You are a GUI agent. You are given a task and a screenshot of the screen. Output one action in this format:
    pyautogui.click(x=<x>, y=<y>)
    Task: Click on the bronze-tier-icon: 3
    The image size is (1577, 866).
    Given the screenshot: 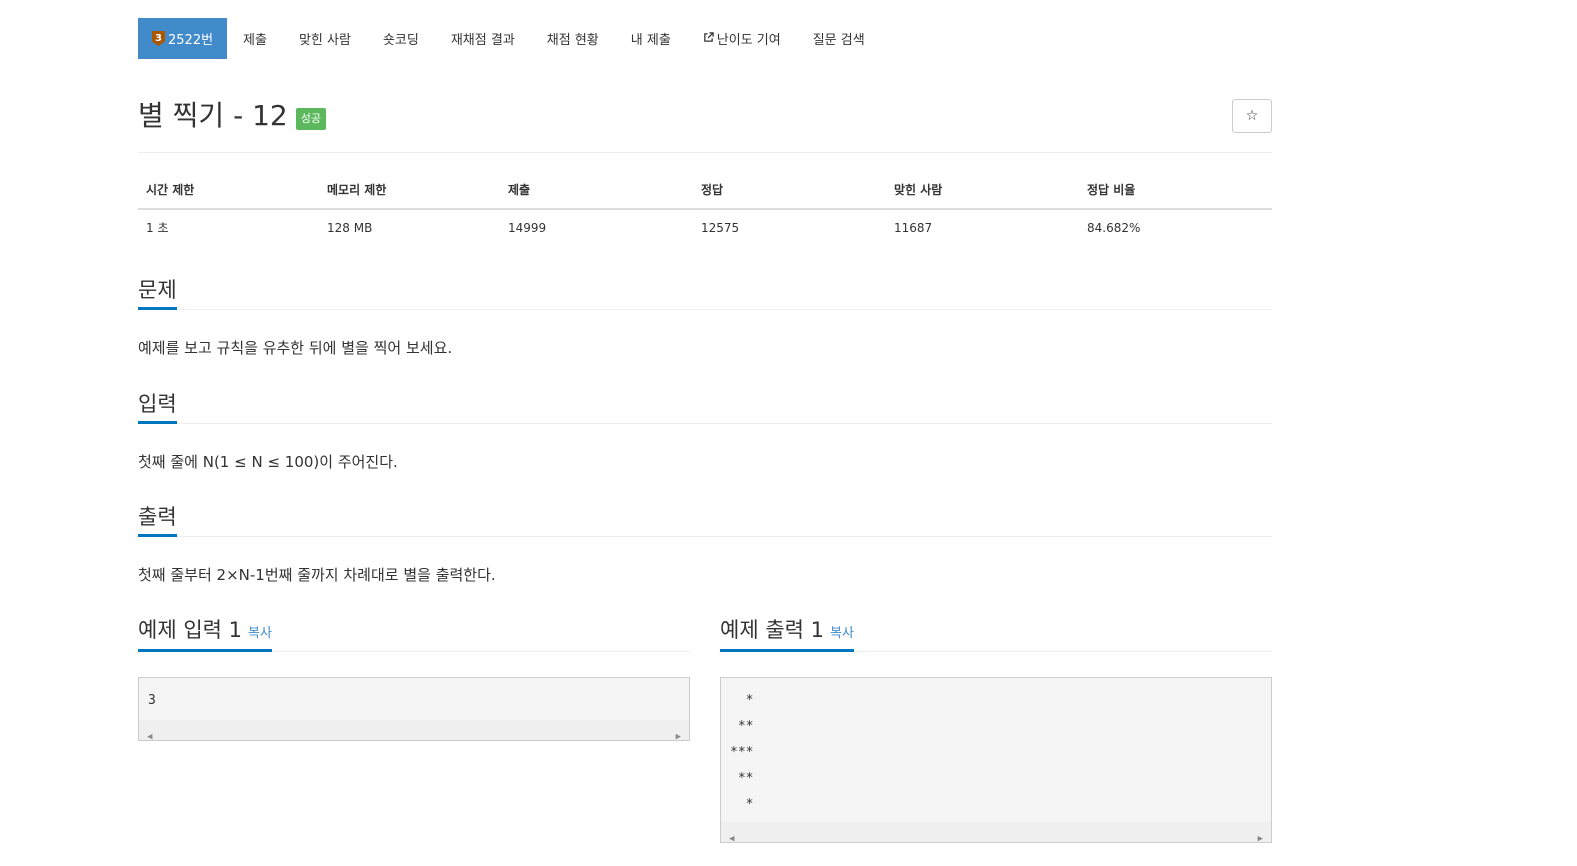 What is the action you would take?
    pyautogui.click(x=158, y=38)
    